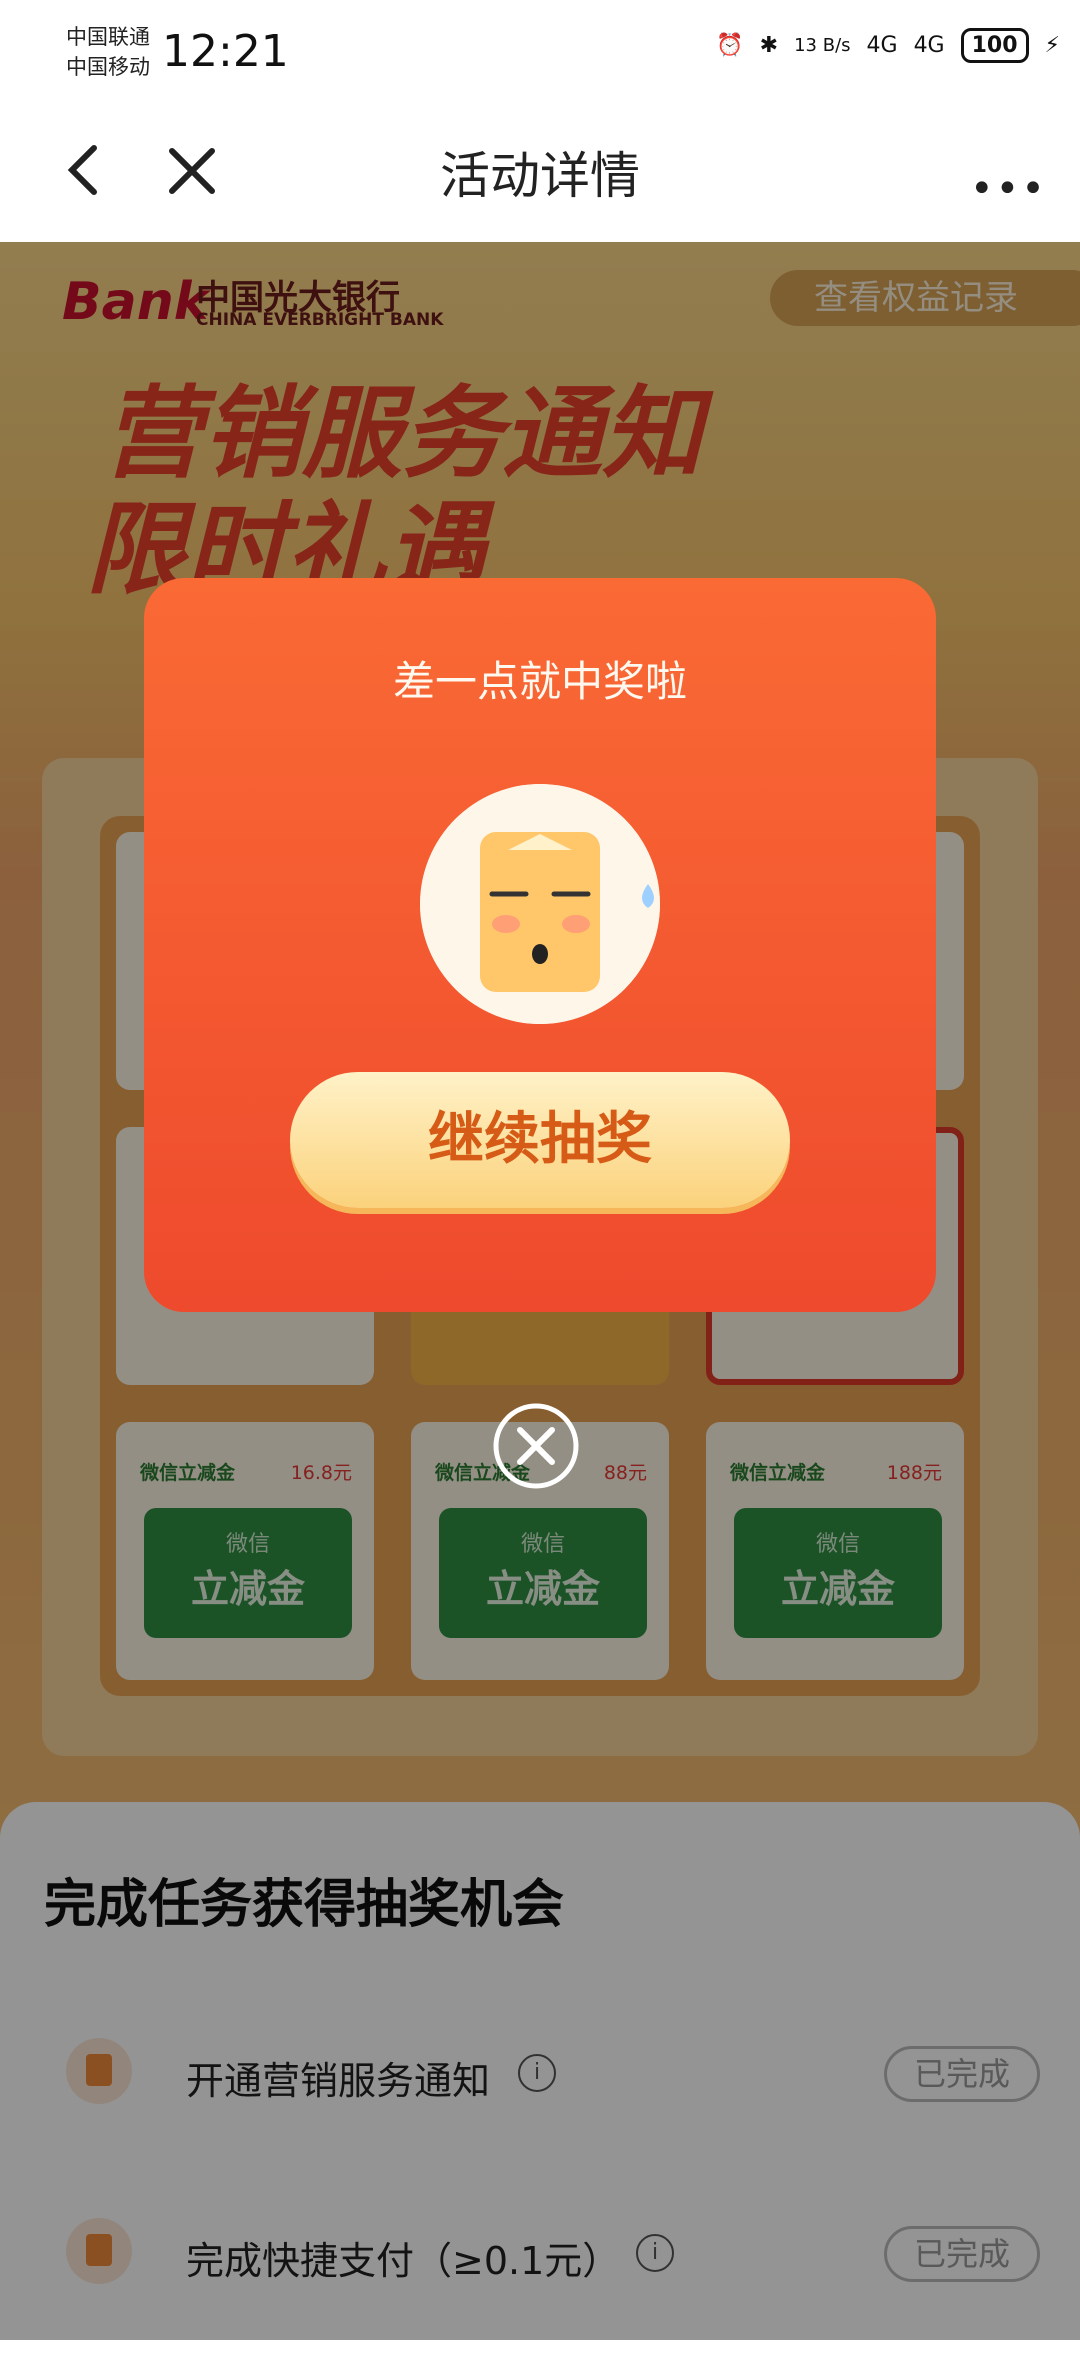 This screenshot has width=1080, height=2362. Describe the element at coordinates (882, 45) in the screenshot. I see `signal-1: 4G` at that location.